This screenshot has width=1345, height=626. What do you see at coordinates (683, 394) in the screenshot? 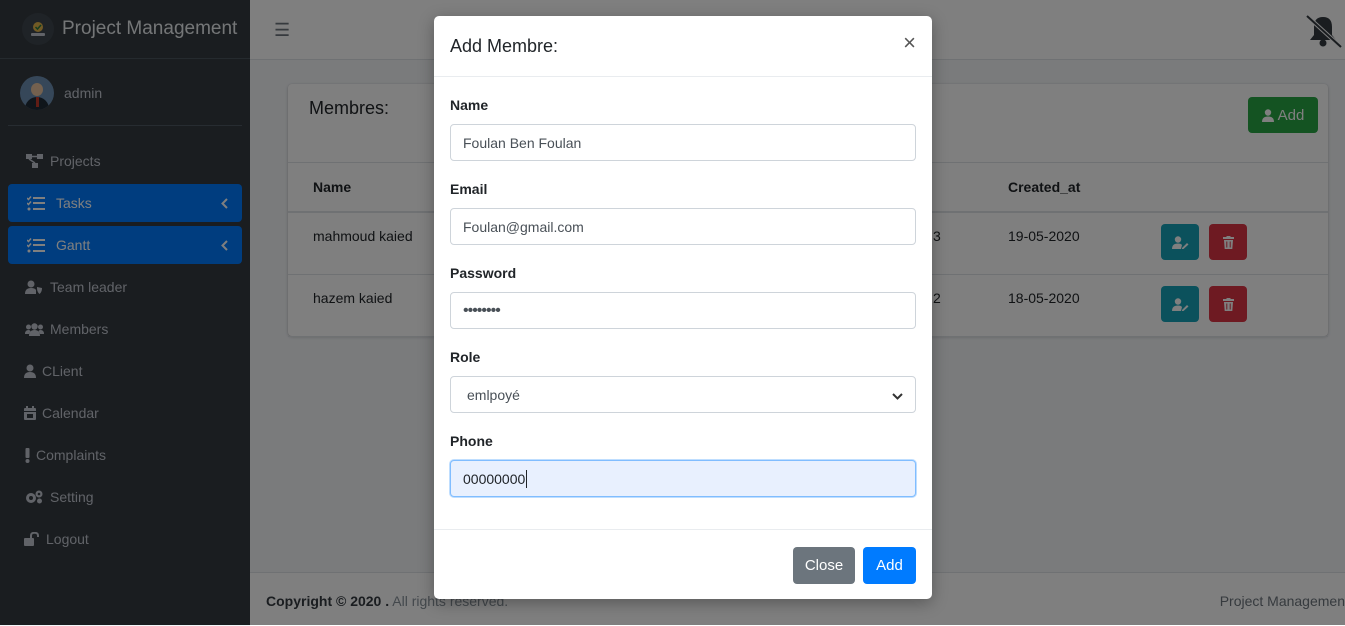
I see `role-select: emlpoyé` at bounding box center [683, 394].